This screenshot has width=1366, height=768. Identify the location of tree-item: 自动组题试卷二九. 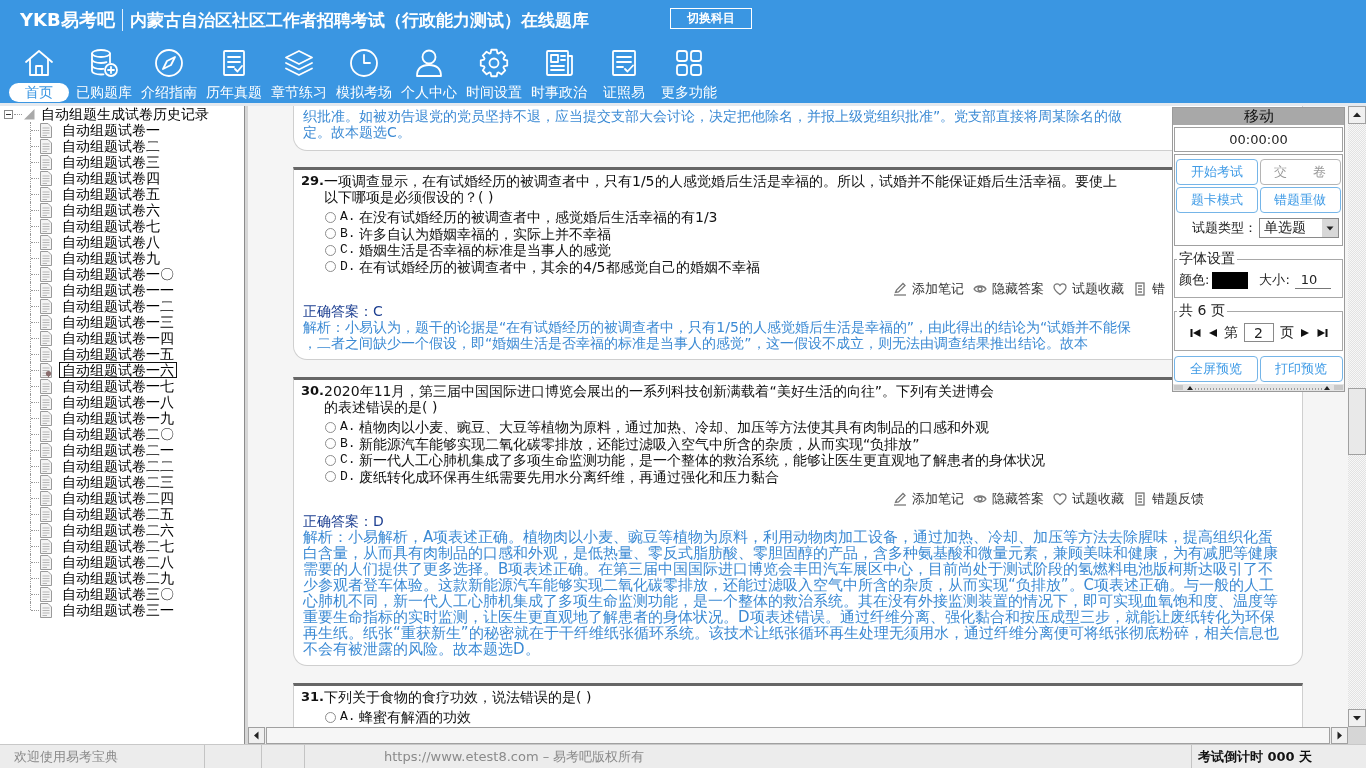
(118, 578).